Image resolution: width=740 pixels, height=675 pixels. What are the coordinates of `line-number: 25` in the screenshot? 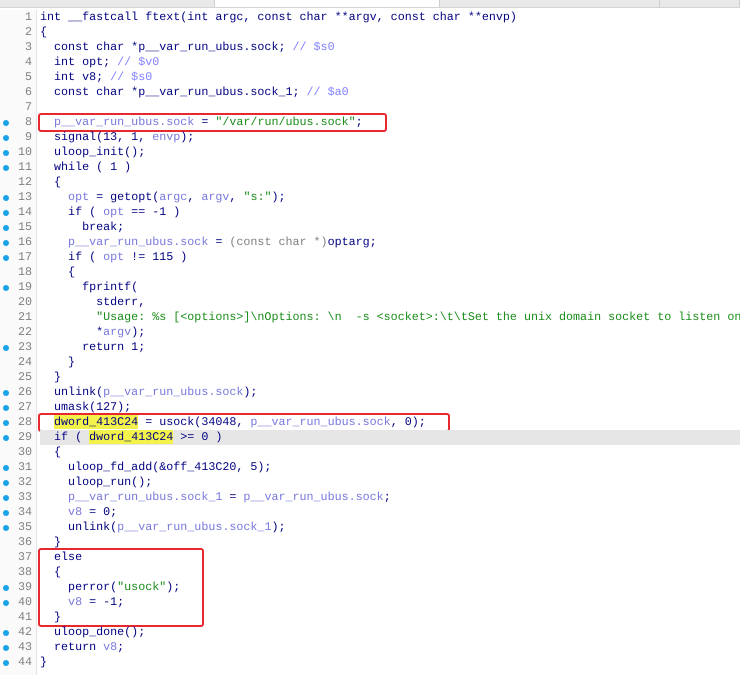 It's located at (25, 377).